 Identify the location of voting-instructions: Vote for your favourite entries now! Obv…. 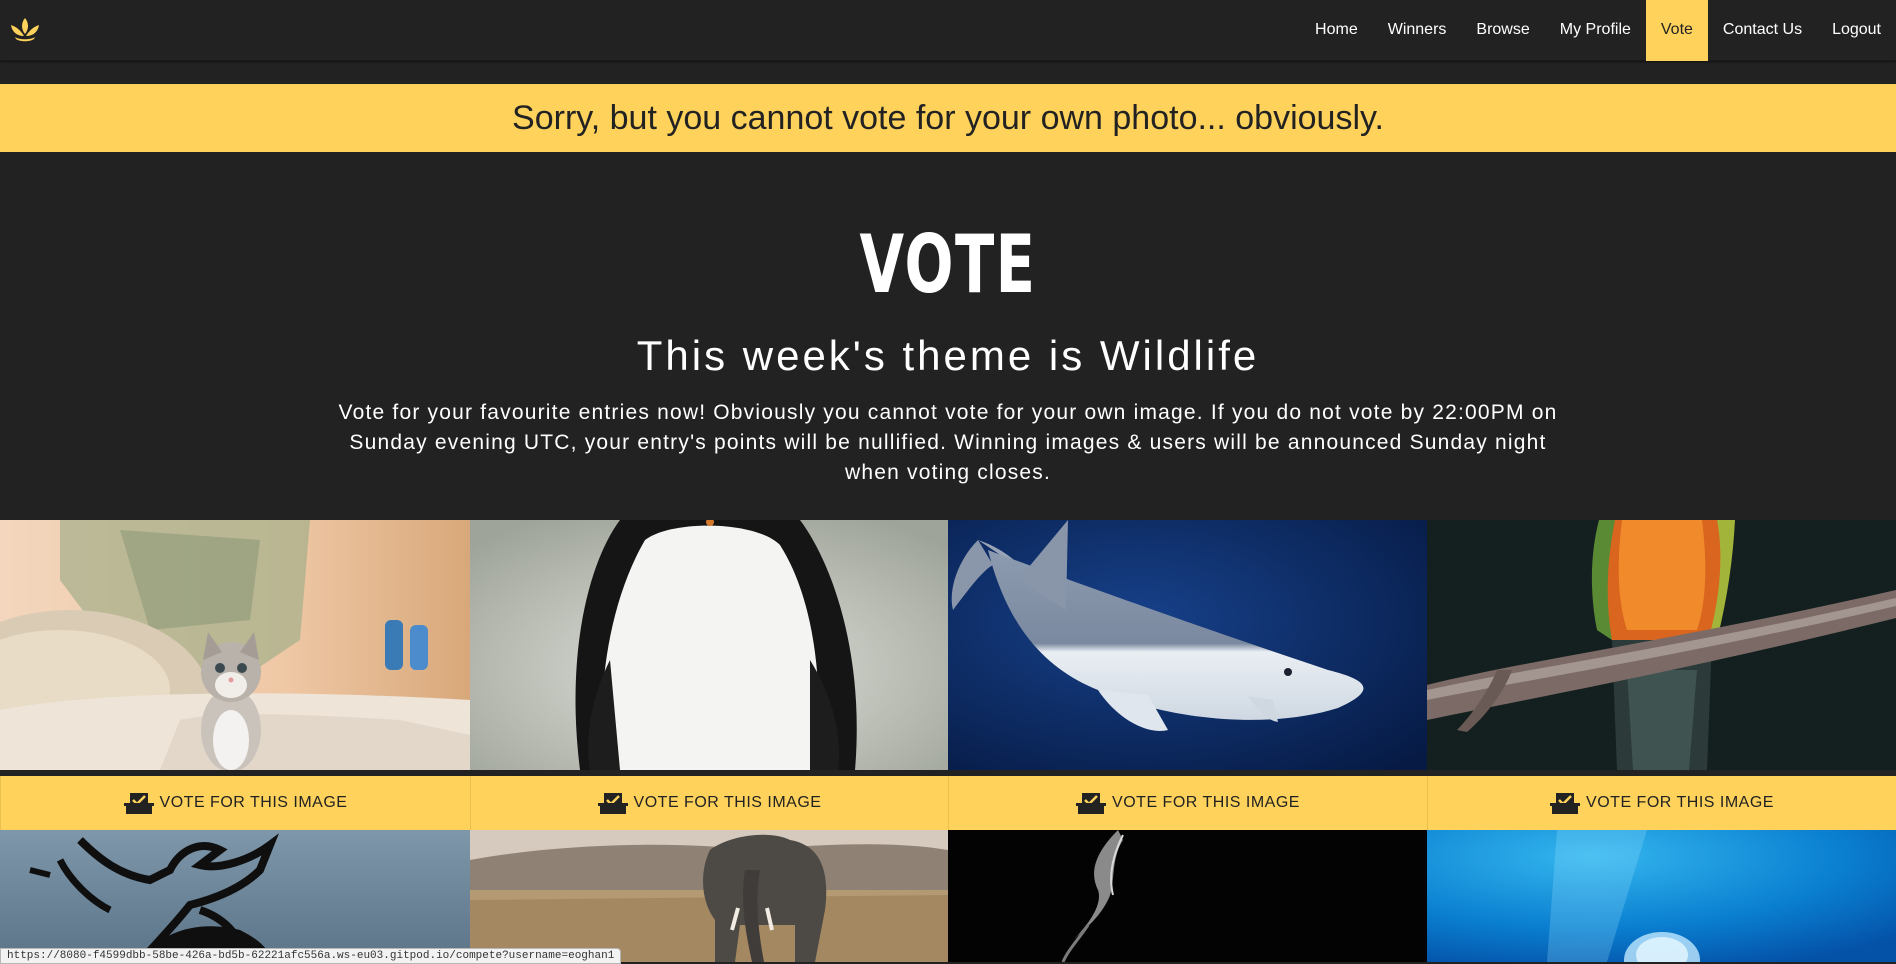
(948, 442).